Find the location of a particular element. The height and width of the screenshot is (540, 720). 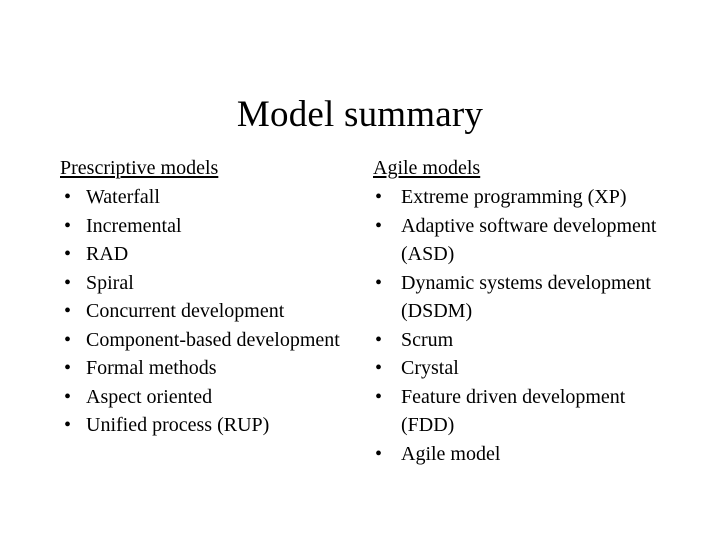

list-item-label: Feature driven development (FDD) is located at coordinates (513, 411).